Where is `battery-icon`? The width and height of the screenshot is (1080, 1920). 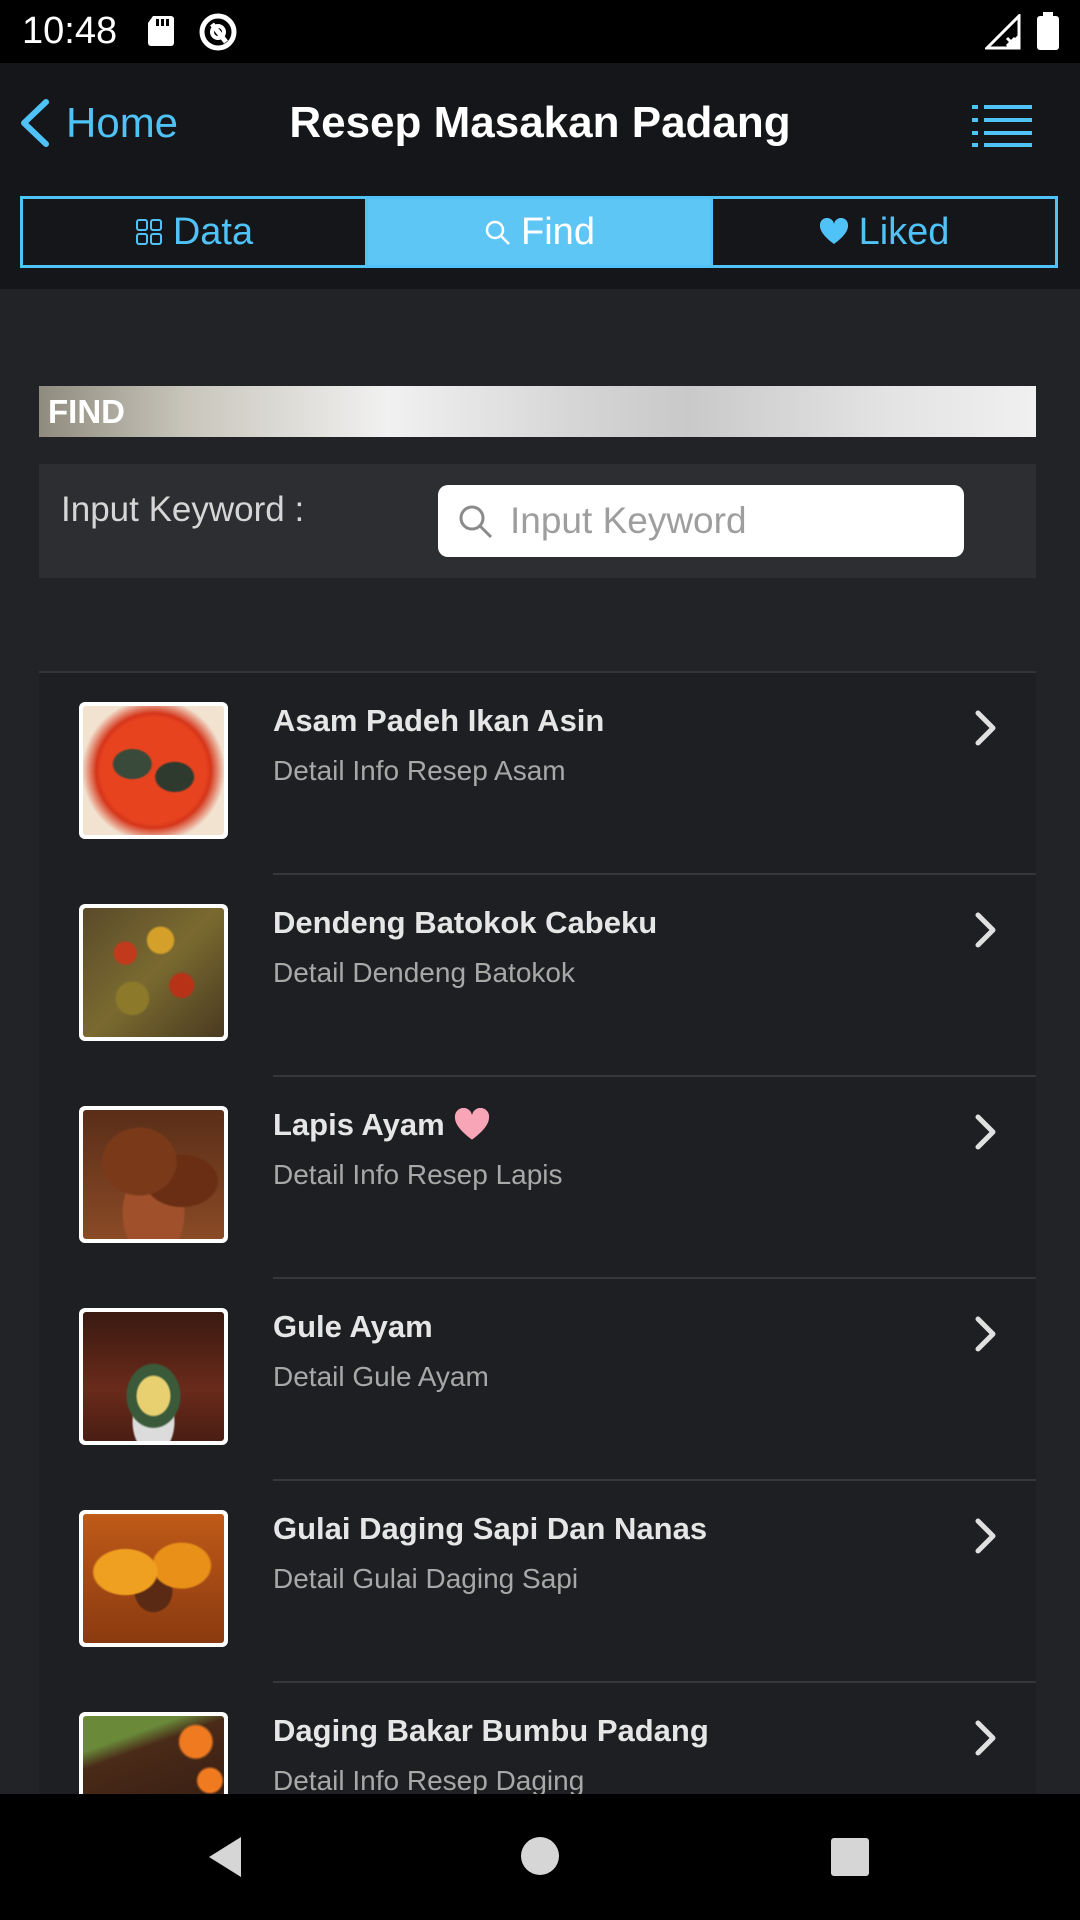 battery-icon is located at coordinates (1048, 31).